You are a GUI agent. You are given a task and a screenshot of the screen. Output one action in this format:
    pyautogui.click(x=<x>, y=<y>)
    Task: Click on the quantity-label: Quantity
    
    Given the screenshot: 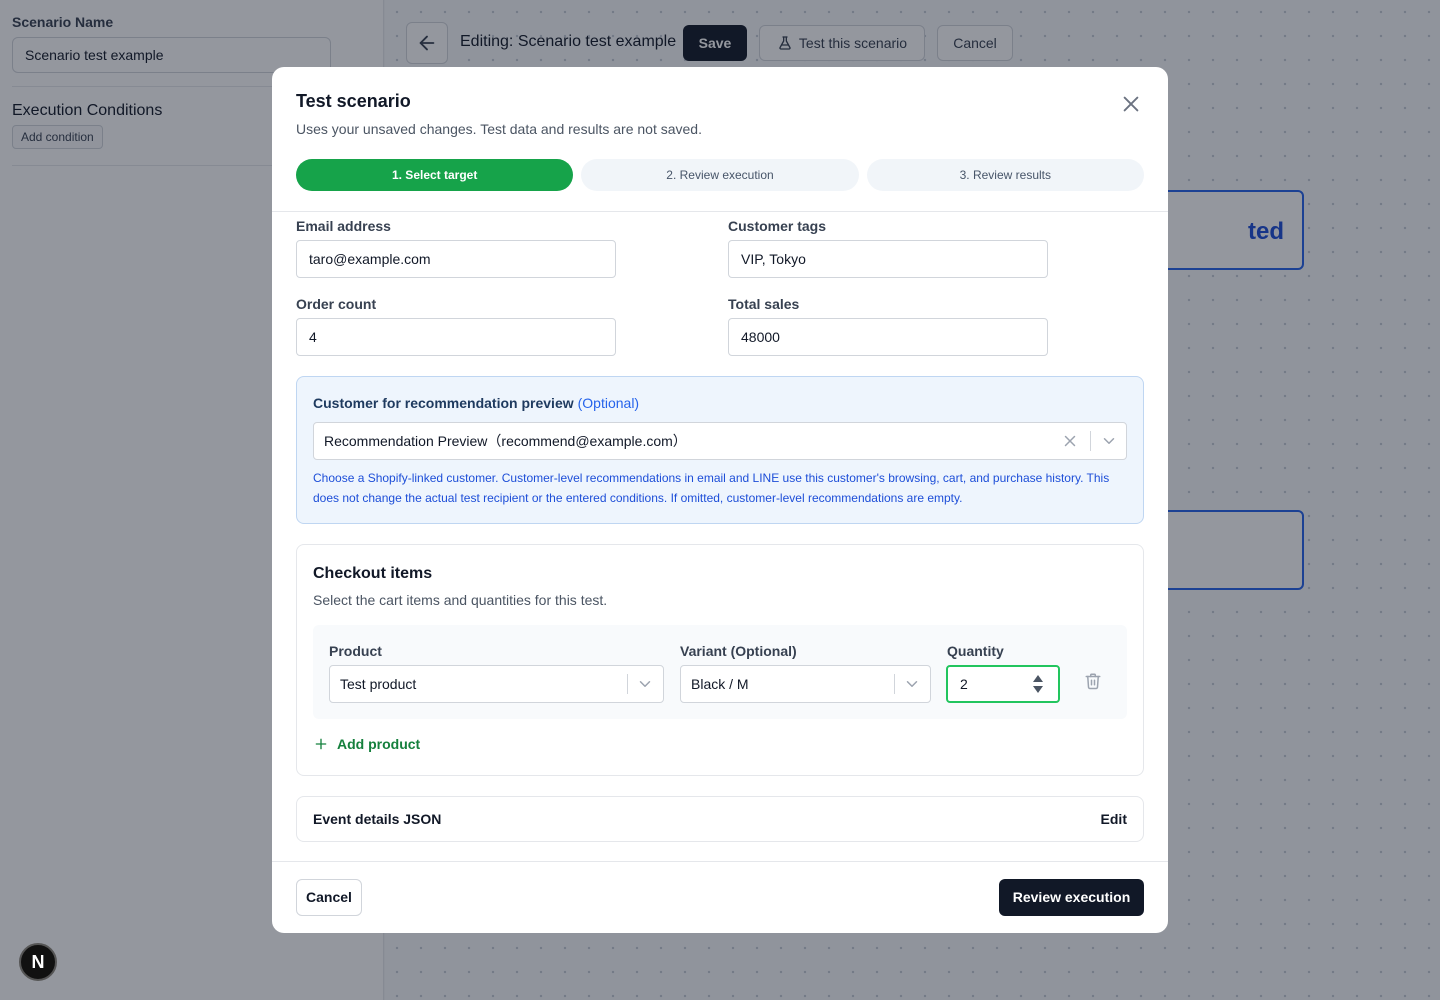 What is the action you would take?
    pyautogui.click(x=975, y=651)
    